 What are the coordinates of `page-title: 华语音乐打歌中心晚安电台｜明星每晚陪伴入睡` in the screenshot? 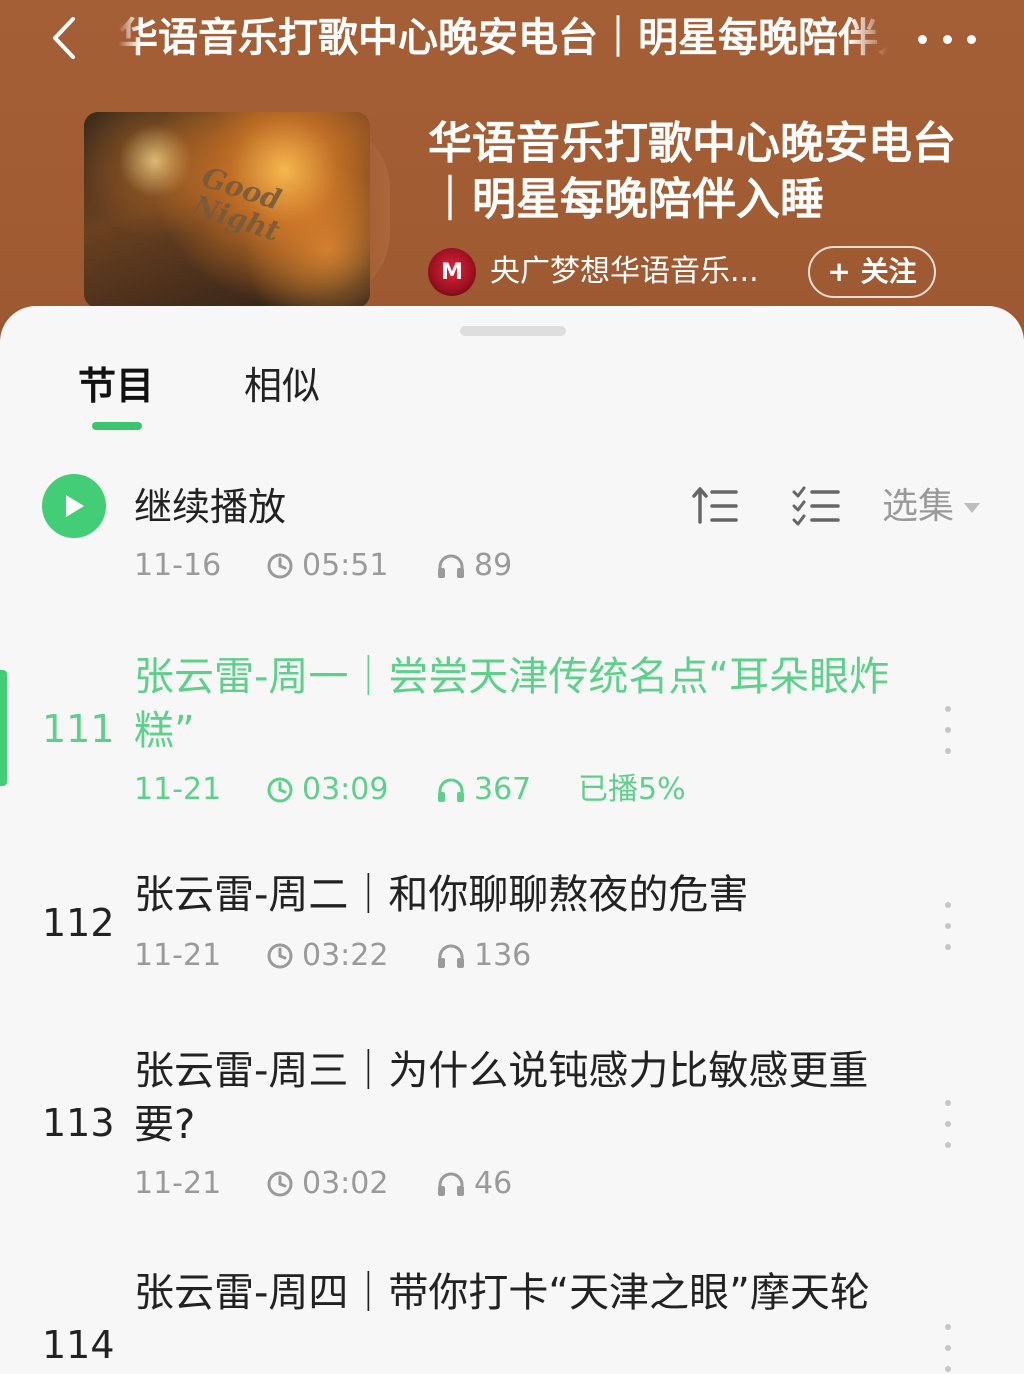 It's located at (503, 38).